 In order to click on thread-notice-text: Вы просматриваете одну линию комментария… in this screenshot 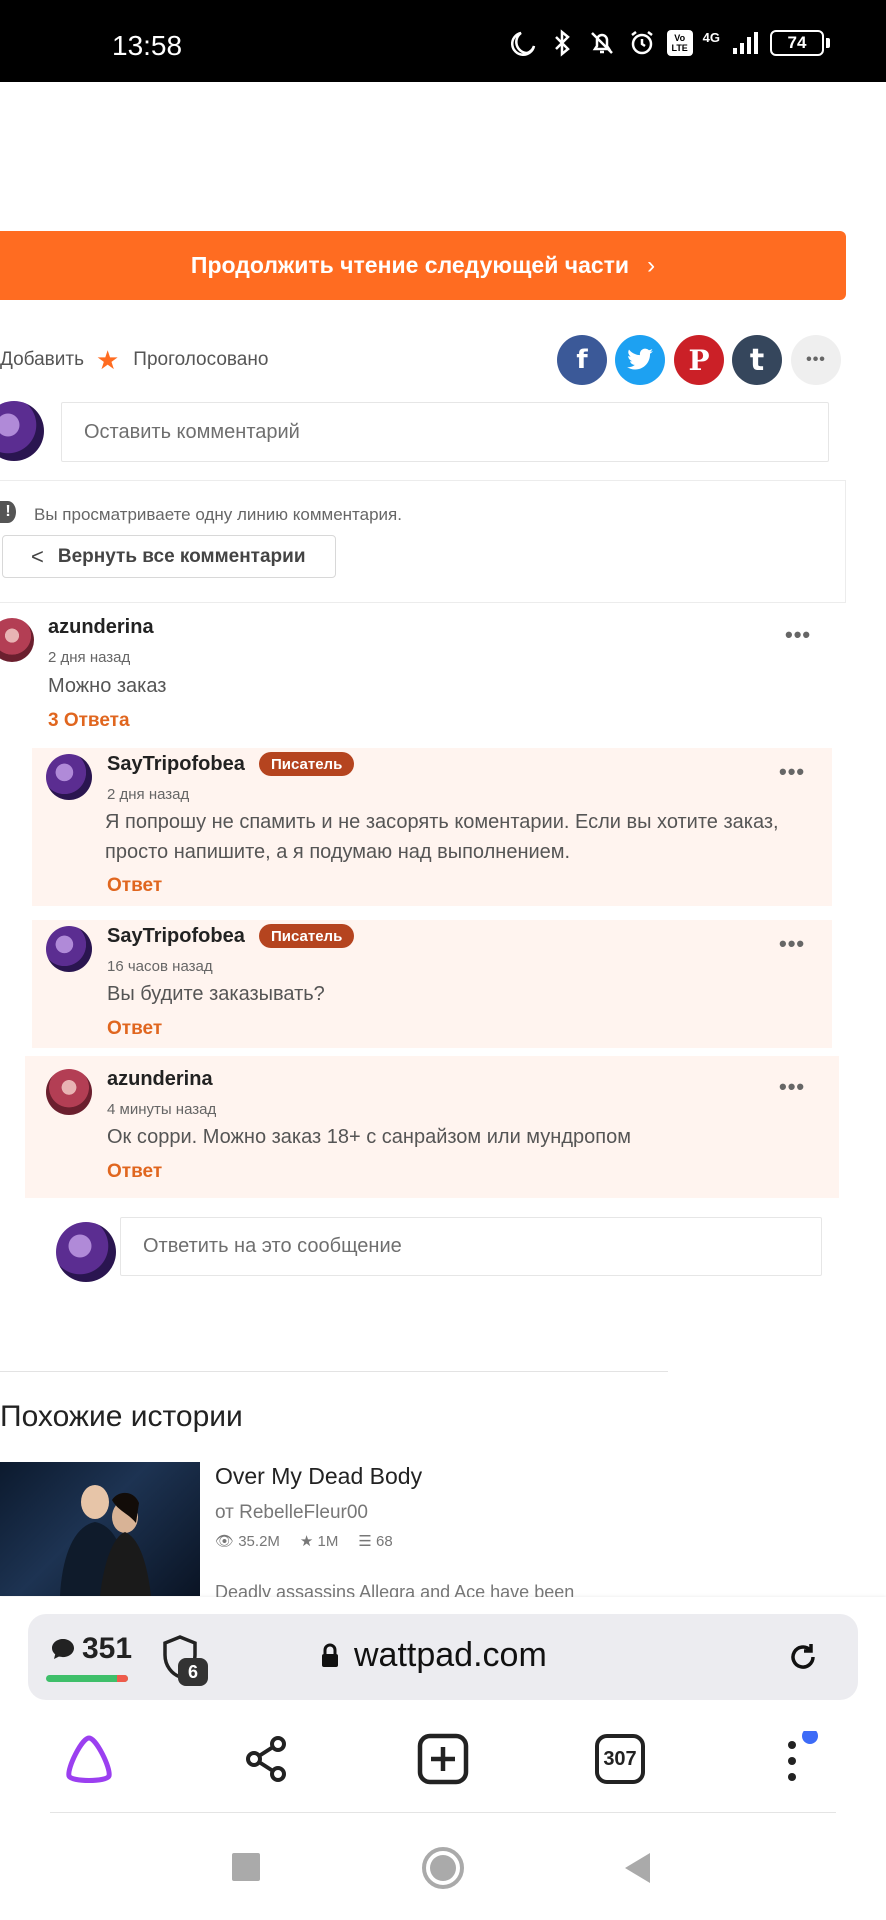, I will do `click(218, 514)`.